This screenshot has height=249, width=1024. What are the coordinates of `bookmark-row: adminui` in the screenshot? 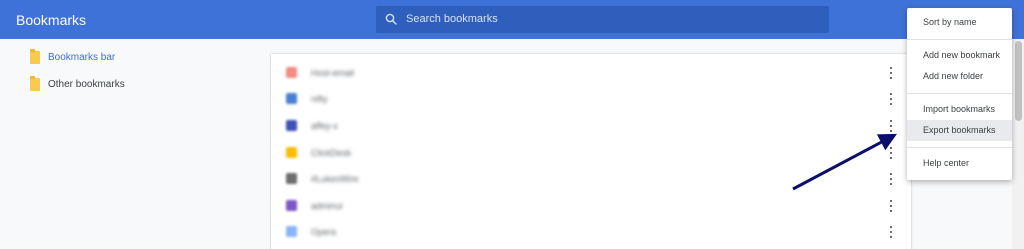 It's located at (591, 206).